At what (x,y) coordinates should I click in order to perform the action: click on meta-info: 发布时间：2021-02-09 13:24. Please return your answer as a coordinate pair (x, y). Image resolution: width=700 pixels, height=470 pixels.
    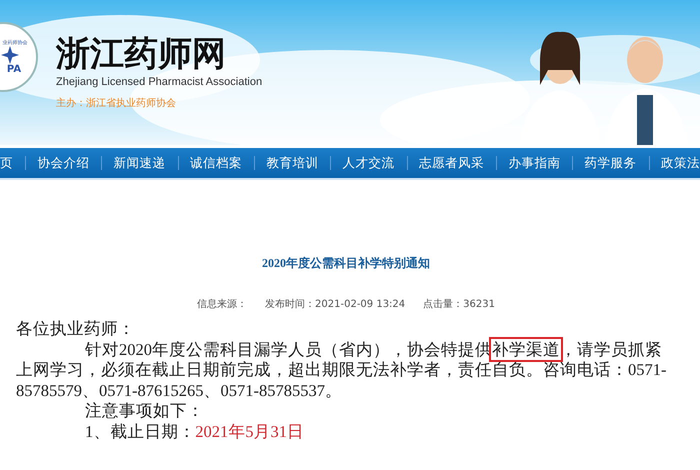
    Looking at the image, I should click on (335, 304).